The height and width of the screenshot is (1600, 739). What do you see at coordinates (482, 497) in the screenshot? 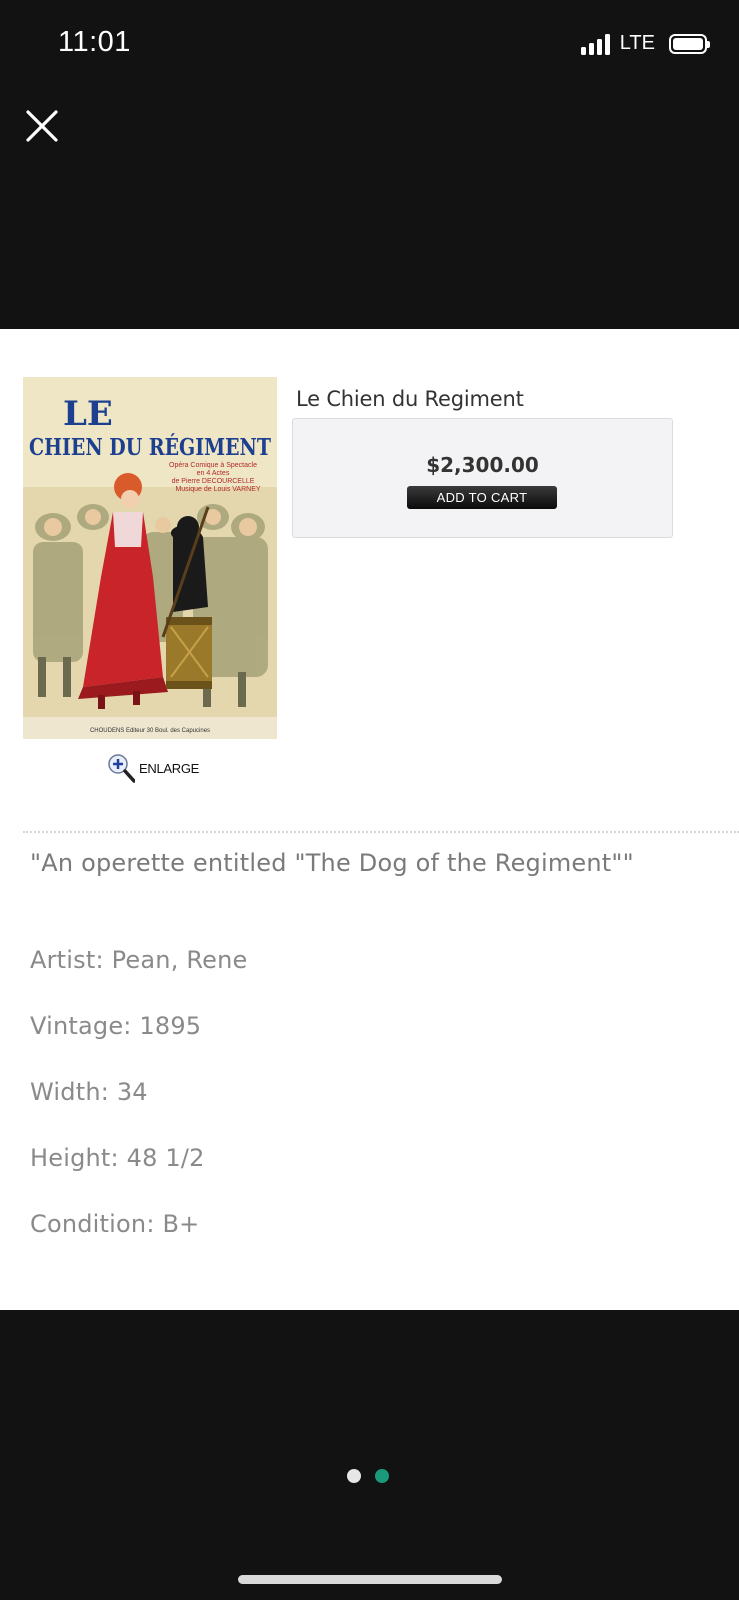
I see `add-to-cart-button: ADD TO CART` at bounding box center [482, 497].